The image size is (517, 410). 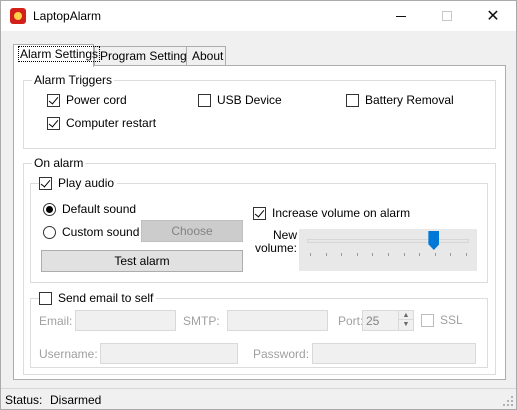 I want to click on increase-volume-label: Increase volume on alarm, so click(x=341, y=213).